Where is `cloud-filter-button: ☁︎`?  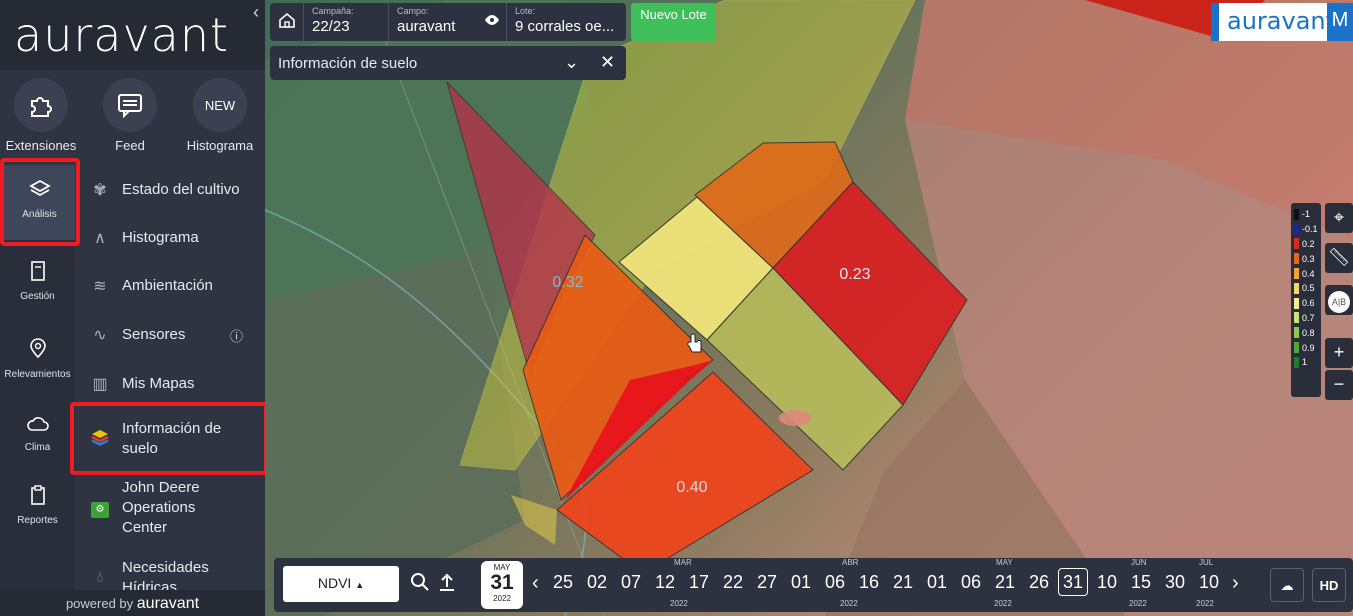
cloud-filter-button: ☁︎ is located at coordinates (1287, 585).